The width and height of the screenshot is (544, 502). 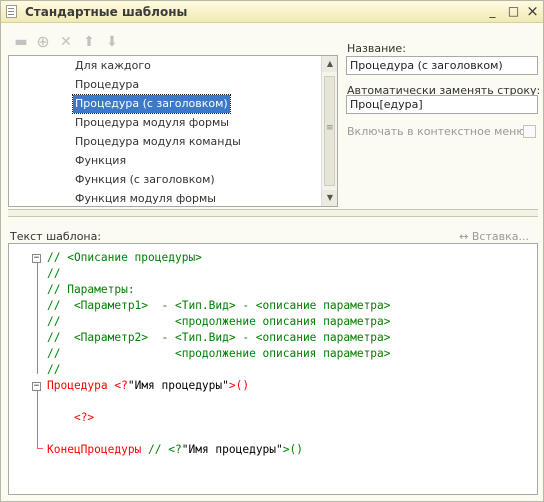 What do you see at coordinates (329, 198) in the screenshot?
I see `scroll-down-icon: ▼` at bounding box center [329, 198].